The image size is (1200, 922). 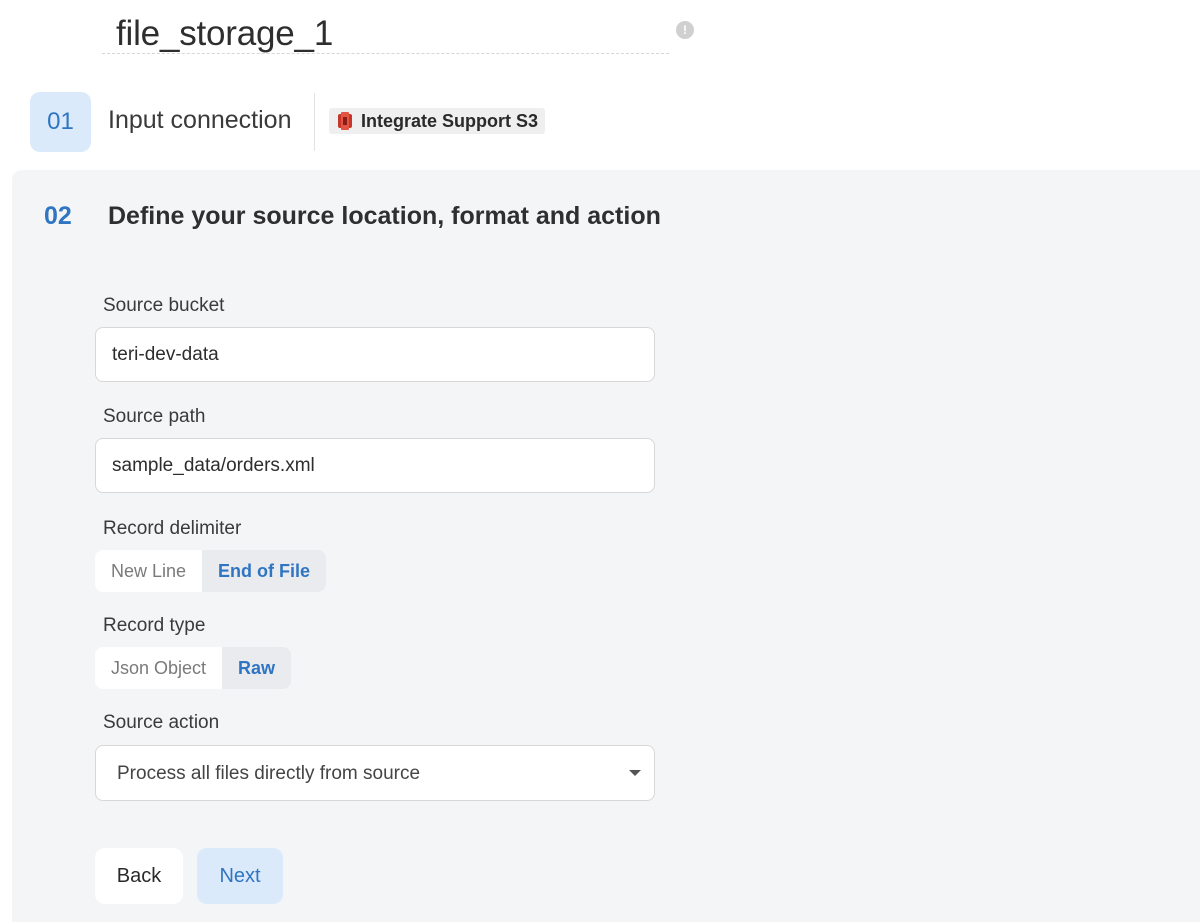 I want to click on back-button: Back, so click(x=139, y=876).